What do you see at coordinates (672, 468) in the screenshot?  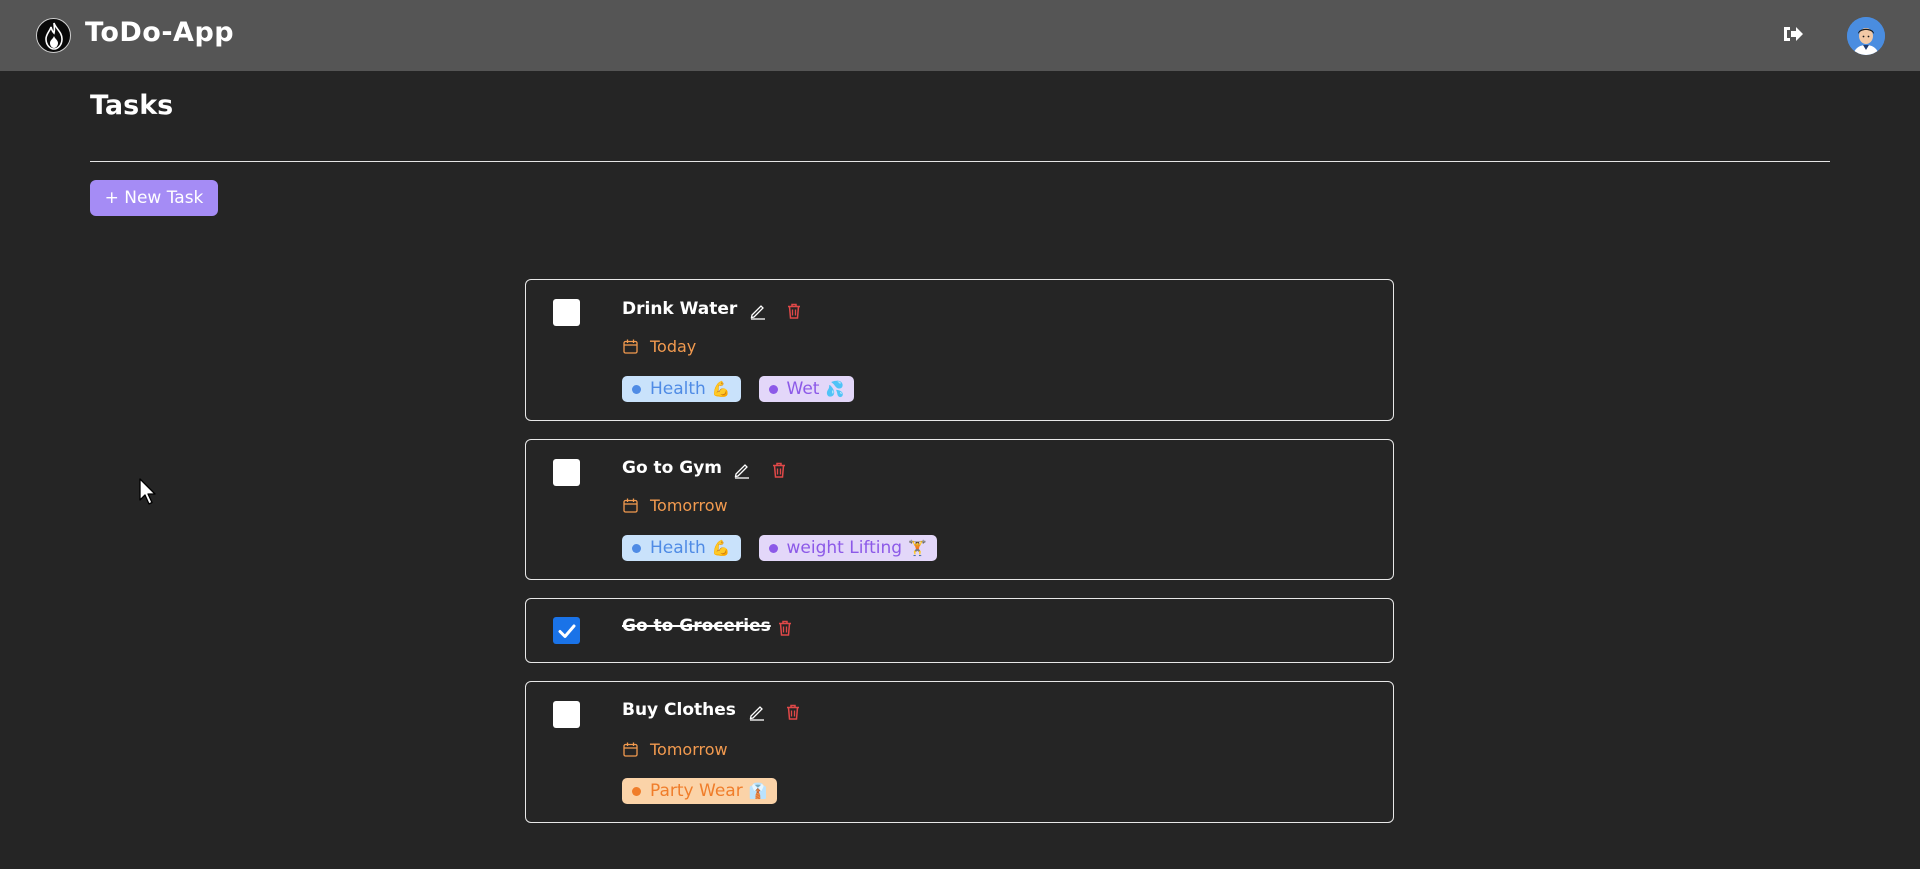 I see `task-title: Go to Gym` at bounding box center [672, 468].